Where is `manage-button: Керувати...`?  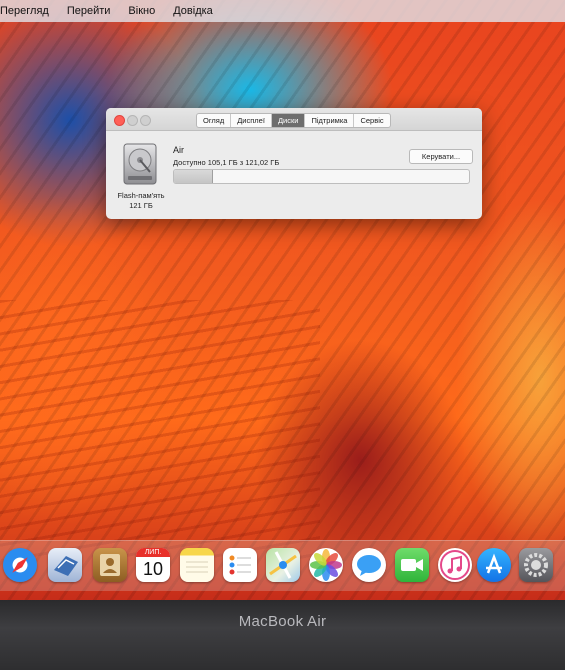
manage-button: Керувати... is located at coordinates (441, 156).